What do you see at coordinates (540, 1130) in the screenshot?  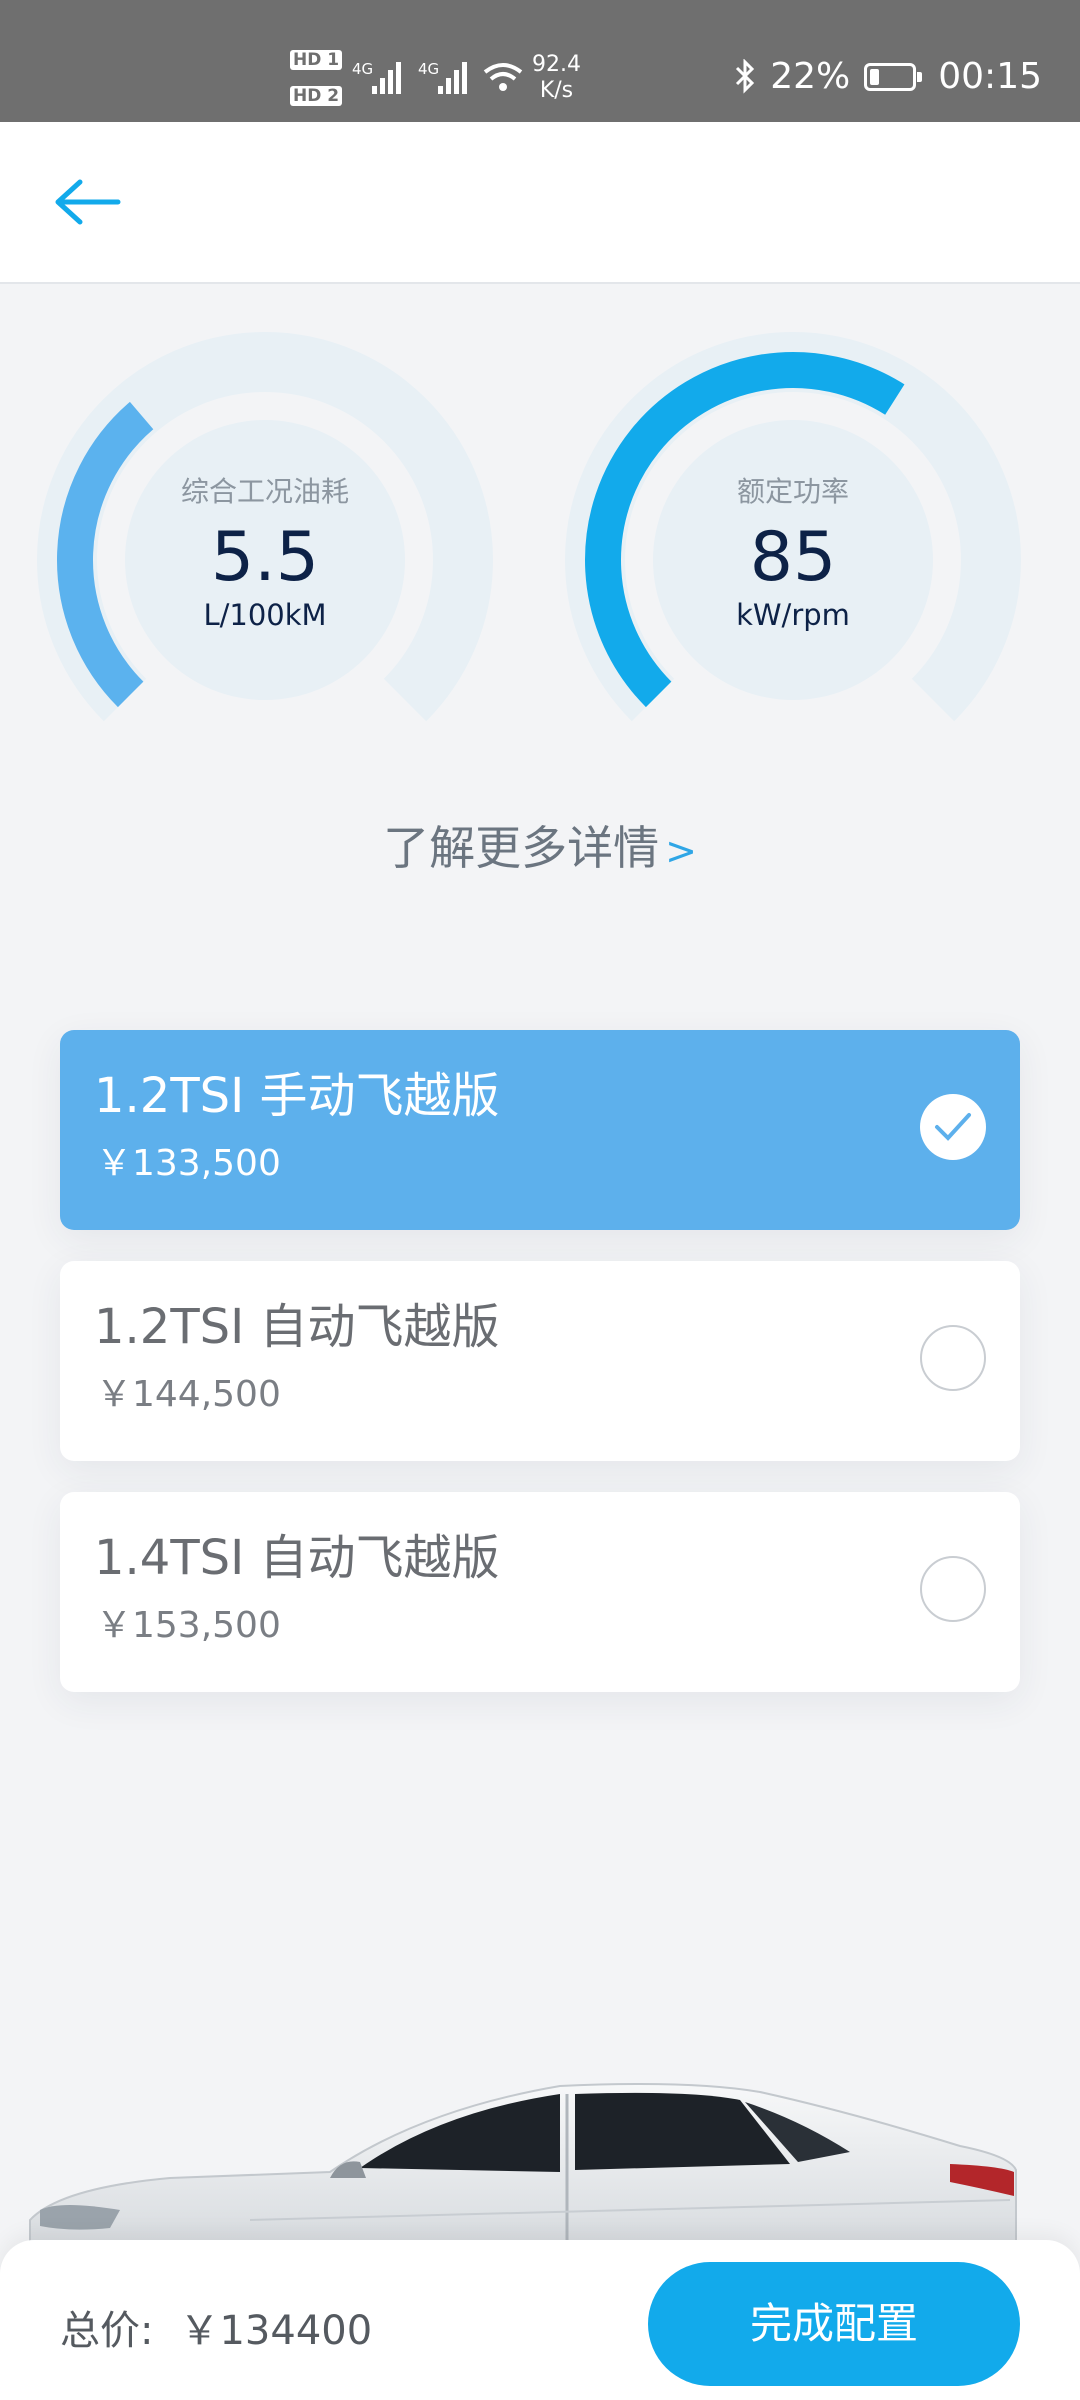 I see `trim-option-1: 1.2TSI 手动飞越版 ￥133,500` at bounding box center [540, 1130].